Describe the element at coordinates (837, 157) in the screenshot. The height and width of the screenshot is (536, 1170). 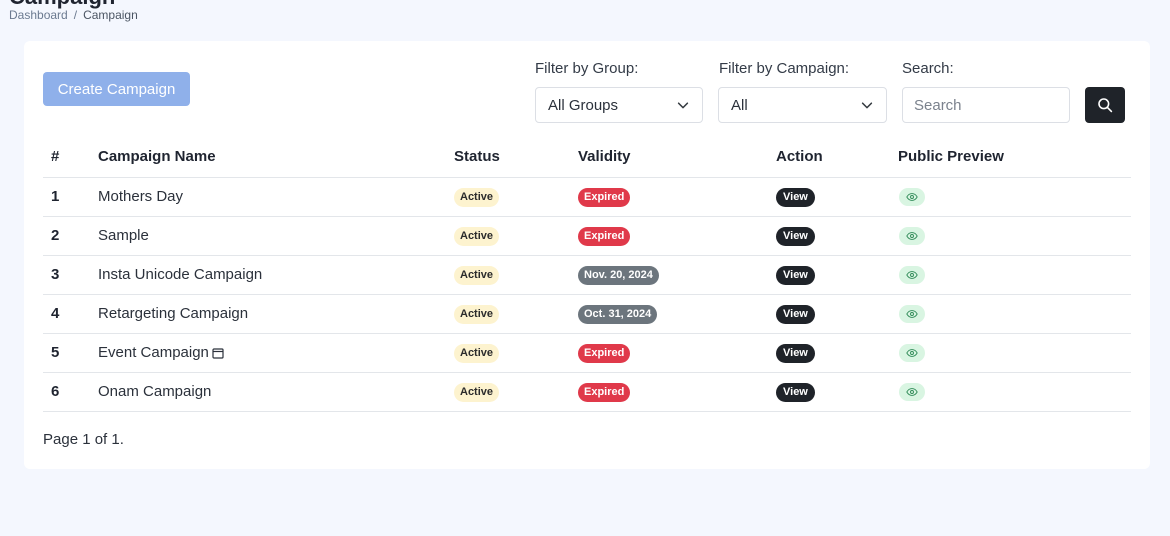
I see `col-header-action: Action` at that location.